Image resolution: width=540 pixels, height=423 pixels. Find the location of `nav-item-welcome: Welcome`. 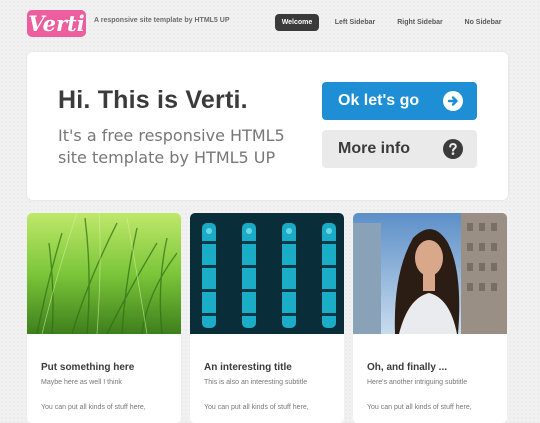

nav-item-welcome: Welcome is located at coordinates (297, 22).